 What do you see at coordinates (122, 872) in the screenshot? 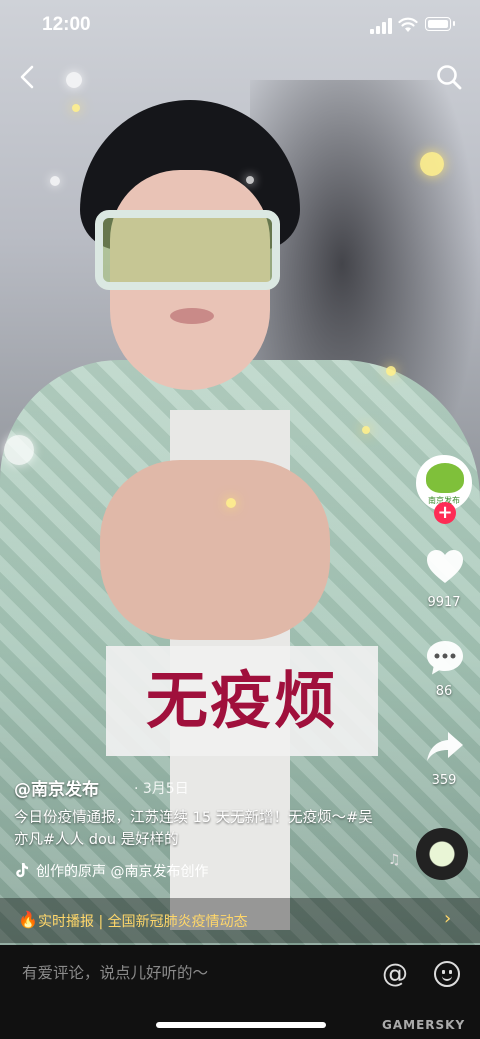
I see `music-title: 创作的原声 @南京发布创作` at bounding box center [122, 872].